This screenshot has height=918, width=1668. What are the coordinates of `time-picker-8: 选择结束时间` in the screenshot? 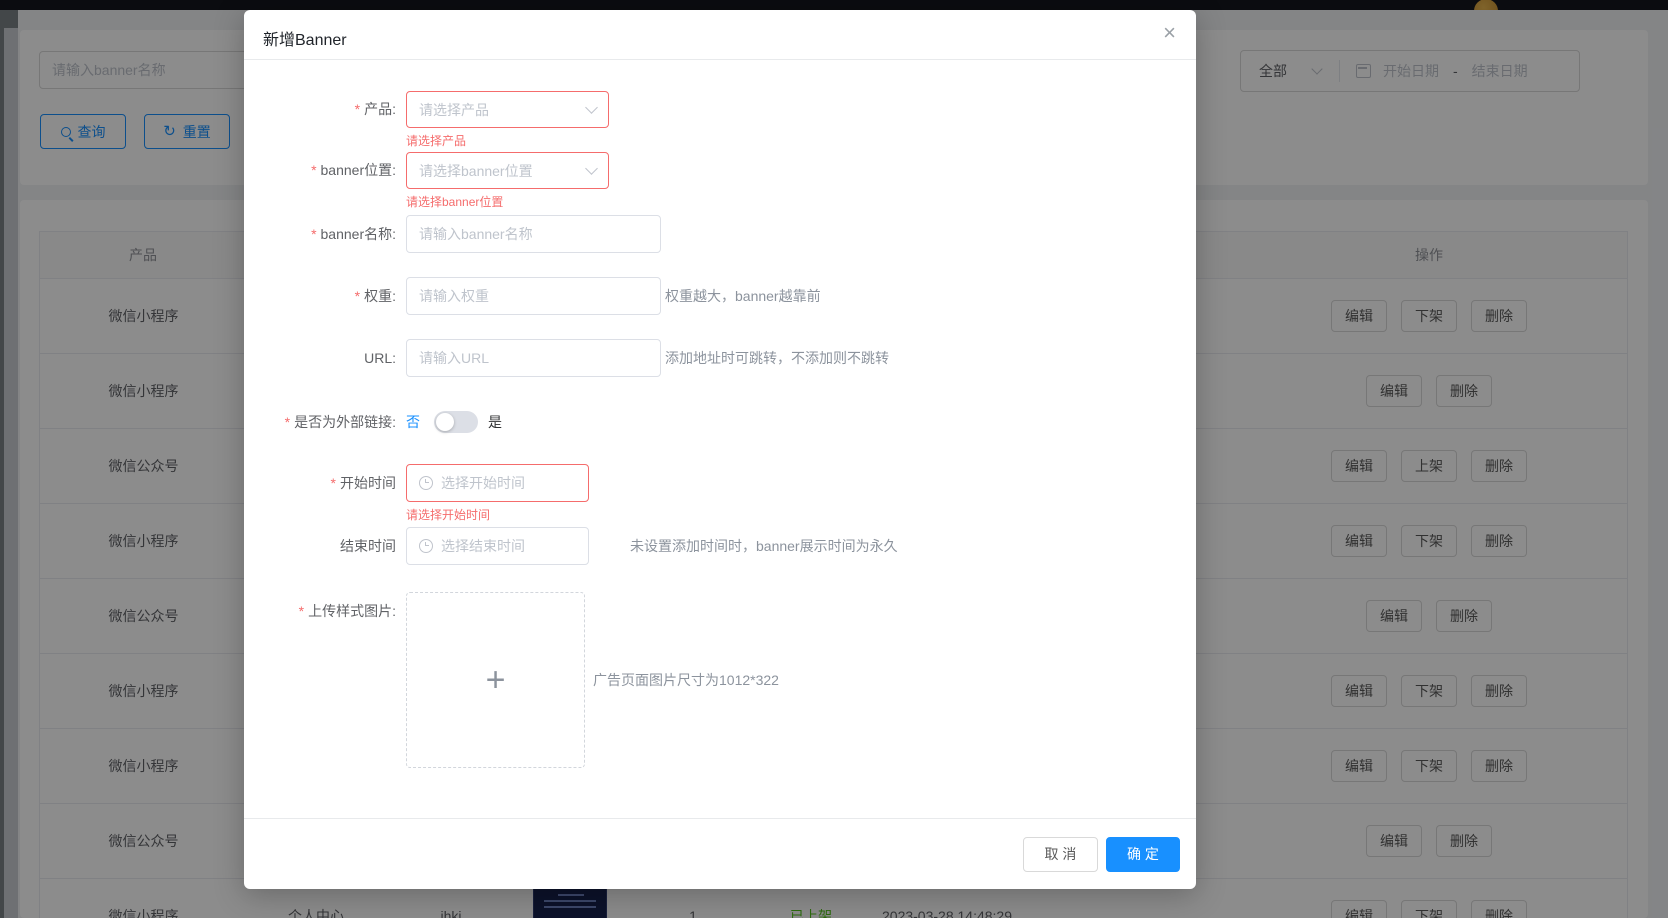 It's located at (497, 546).